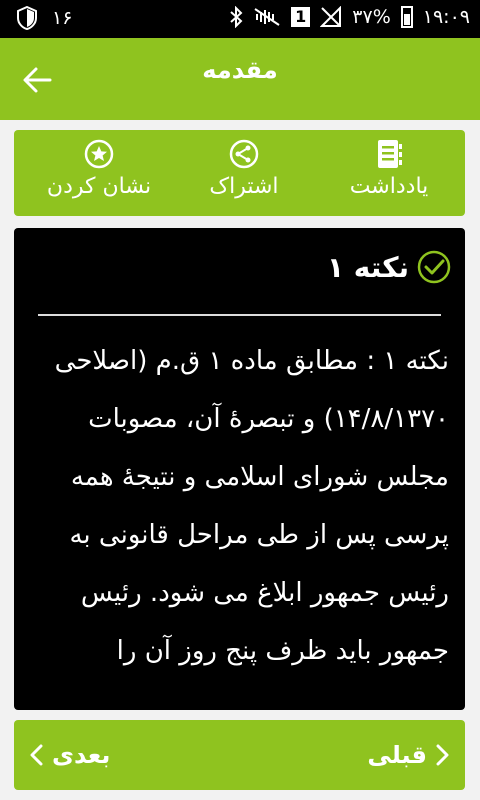 The image size is (480, 800). Describe the element at coordinates (442, 755) in the screenshot. I see `chevron-right-icon` at that location.